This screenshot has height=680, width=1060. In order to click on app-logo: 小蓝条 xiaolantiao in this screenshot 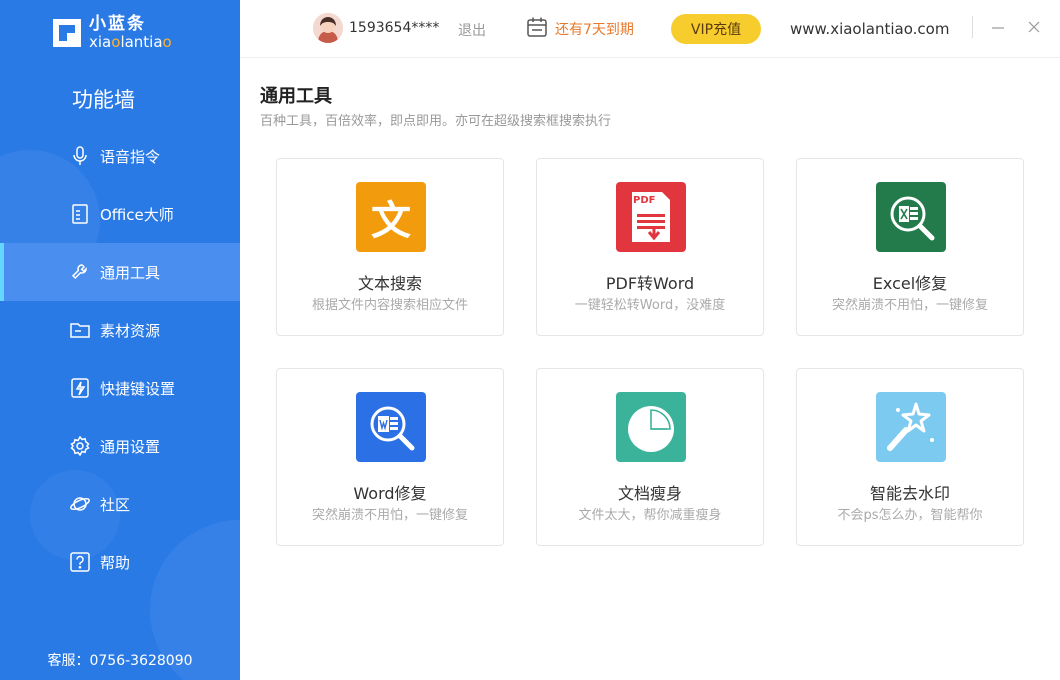, I will do `click(112, 33)`.